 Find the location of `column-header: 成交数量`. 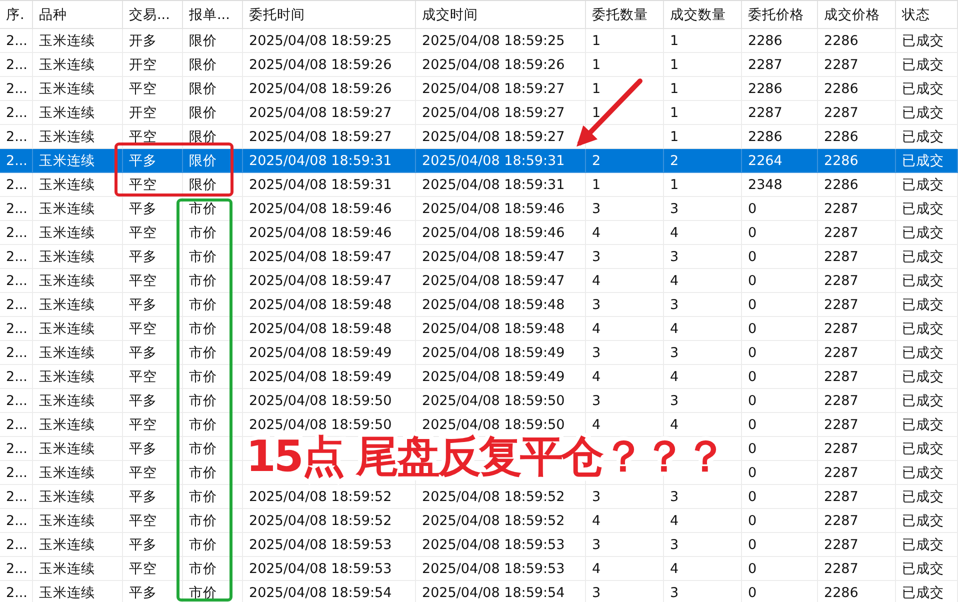

column-header: 成交数量 is located at coordinates (703, 15).